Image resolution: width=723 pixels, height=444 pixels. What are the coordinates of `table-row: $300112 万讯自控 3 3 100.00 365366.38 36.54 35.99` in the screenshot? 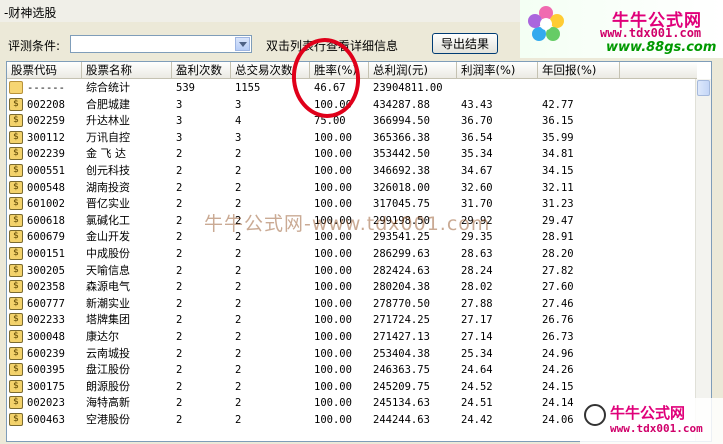 It's located at (352, 138).